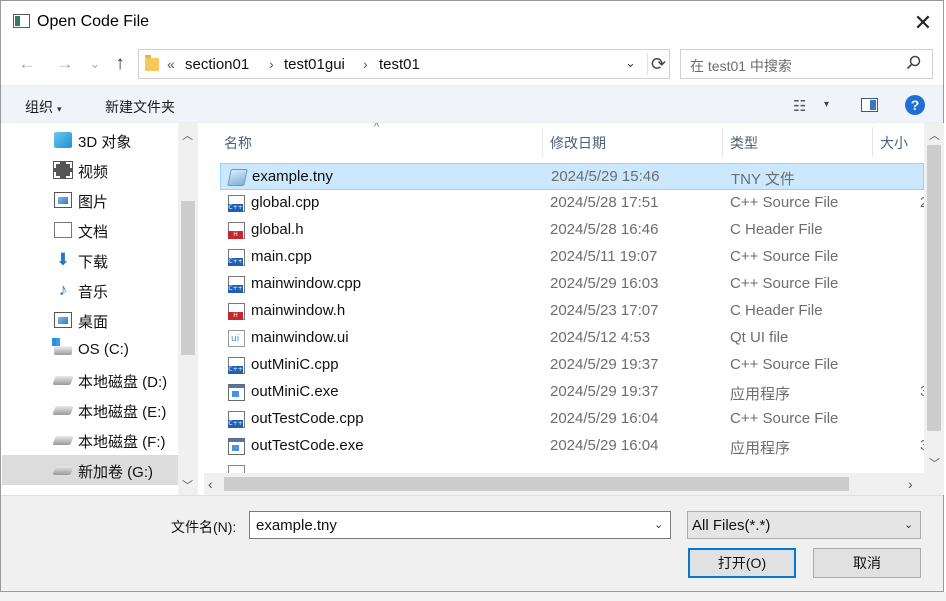 This screenshot has height=601, width=946. What do you see at coordinates (776, 229) in the screenshot?
I see `file-type: C Header File` at bounding box center [776, 229].